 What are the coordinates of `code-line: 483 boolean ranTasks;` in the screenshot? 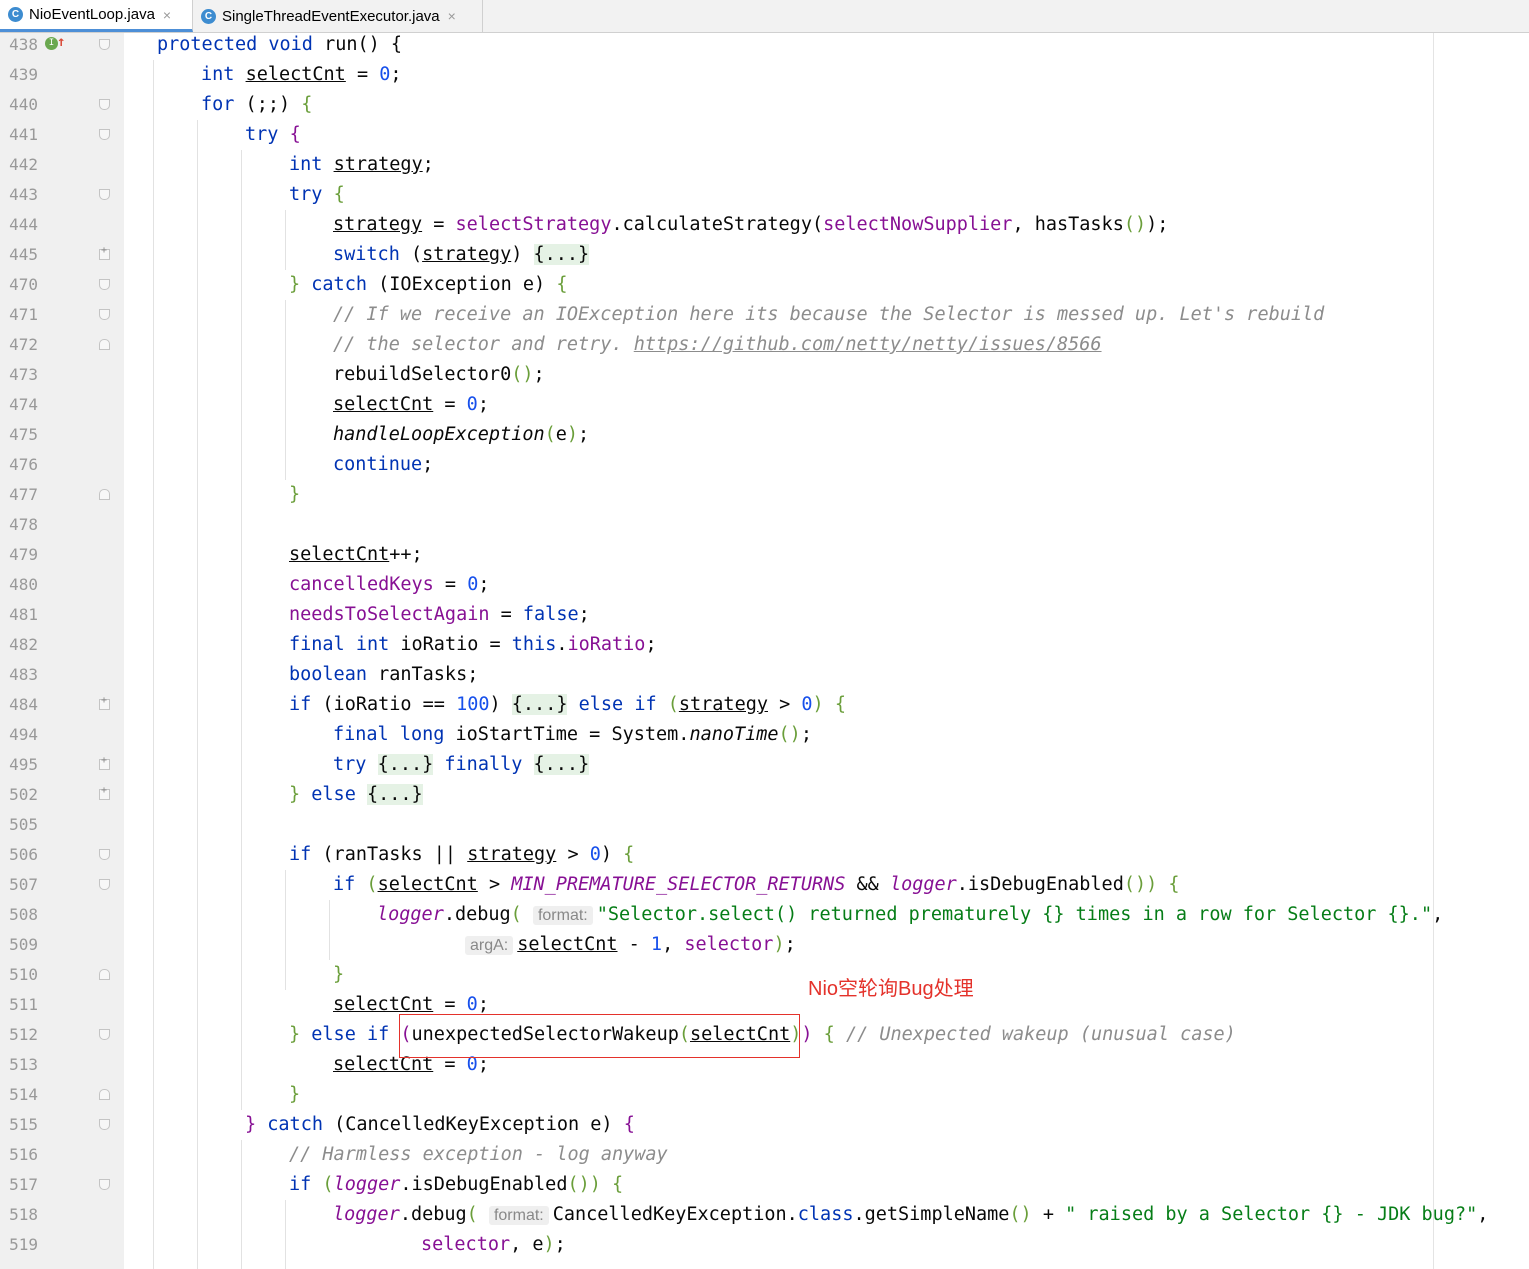 It's located at (764, 675).